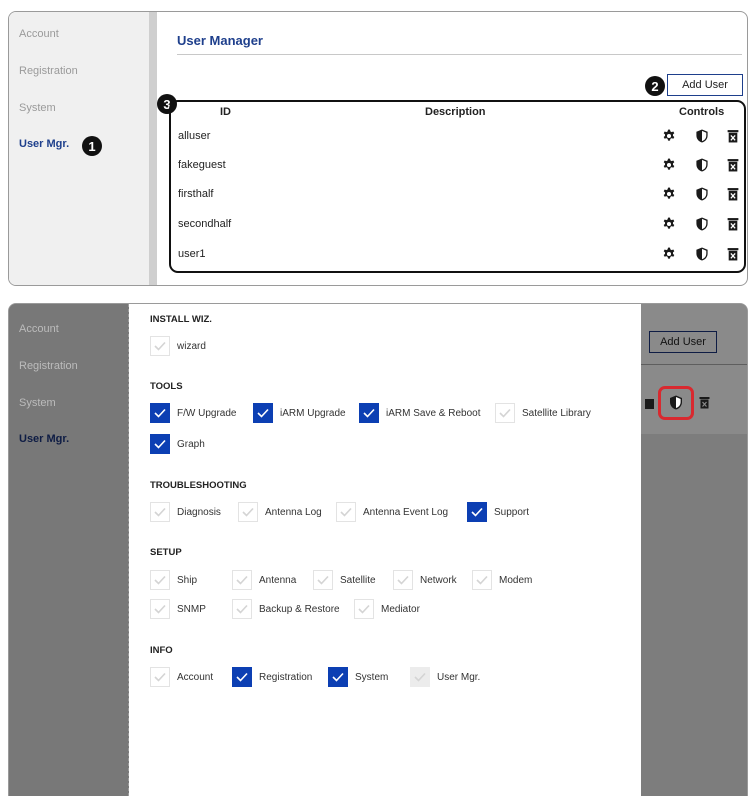 This screenshot has width=750, height=796. I want to click on permission-checkbox-backup-restore: Backup & Restore, so click(286, 609).